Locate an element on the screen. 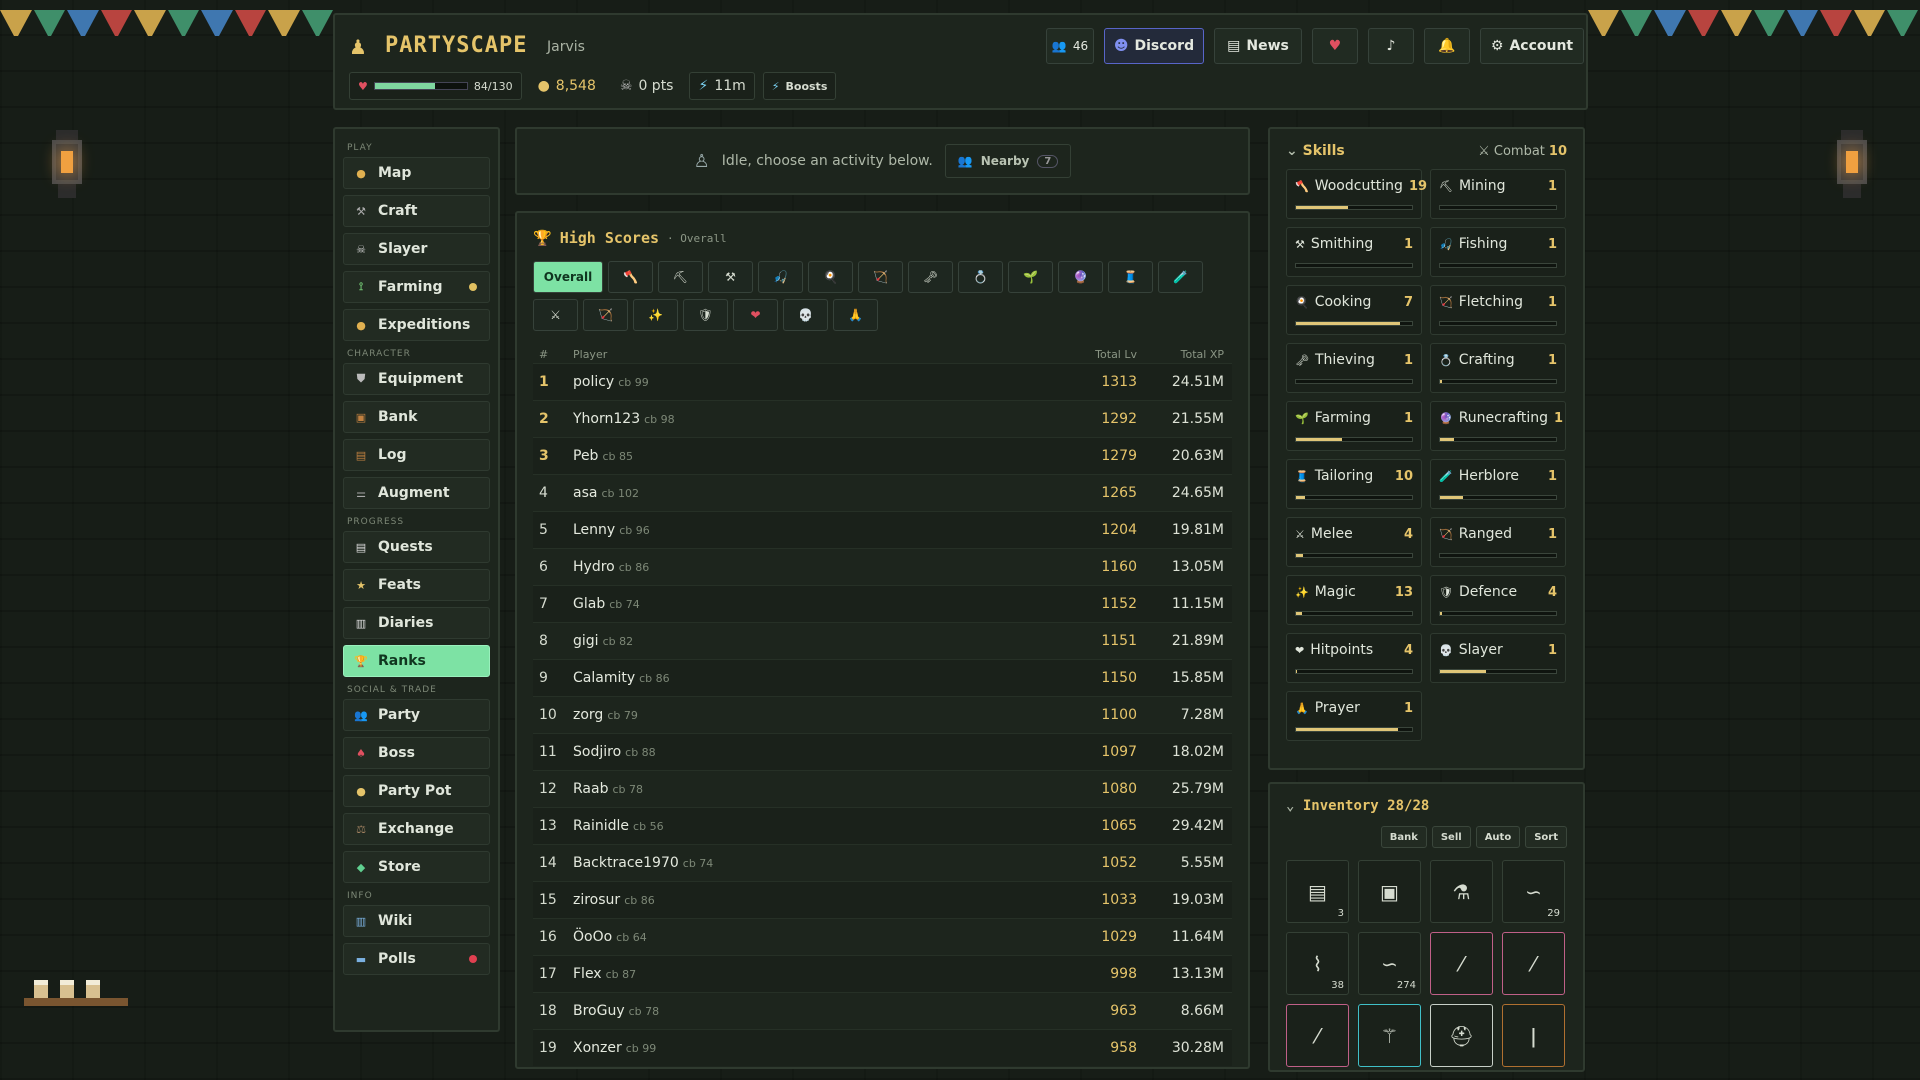  tab-melee: ⚔ is located at coordinates (555, 315).